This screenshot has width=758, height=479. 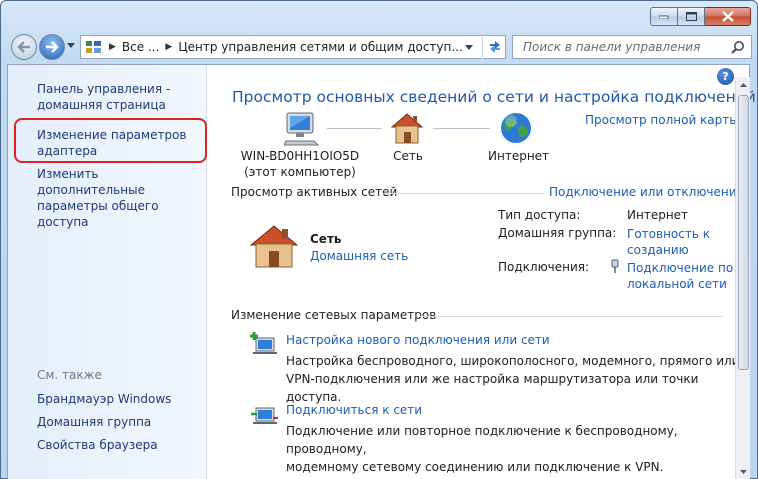 I want to click on link-line: Изменить дополнительные, so click(x=91, y=182).